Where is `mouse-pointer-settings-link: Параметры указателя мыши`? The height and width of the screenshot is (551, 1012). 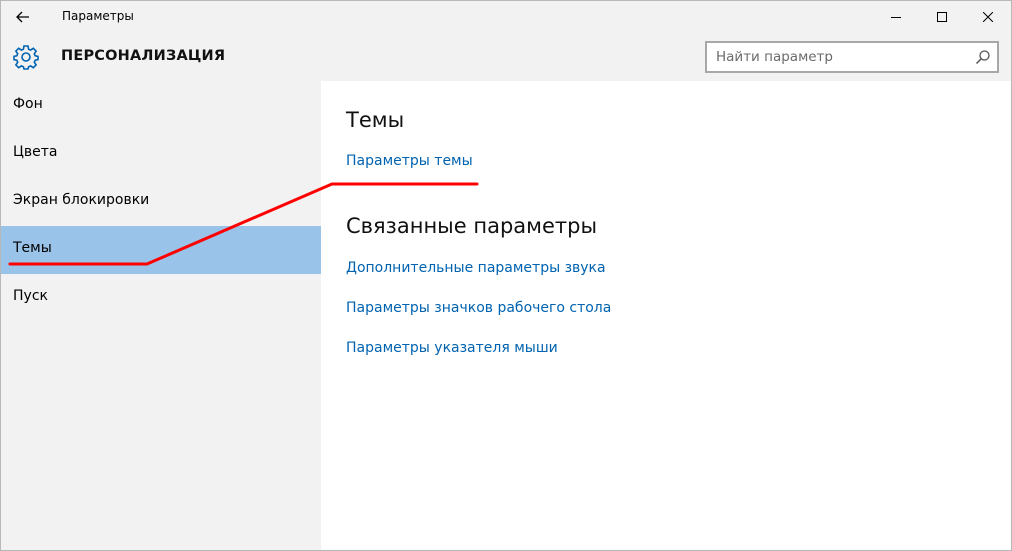 mouse-pointer-settings-link: Параметры указателя мыши is located at coordinates (452, 348).